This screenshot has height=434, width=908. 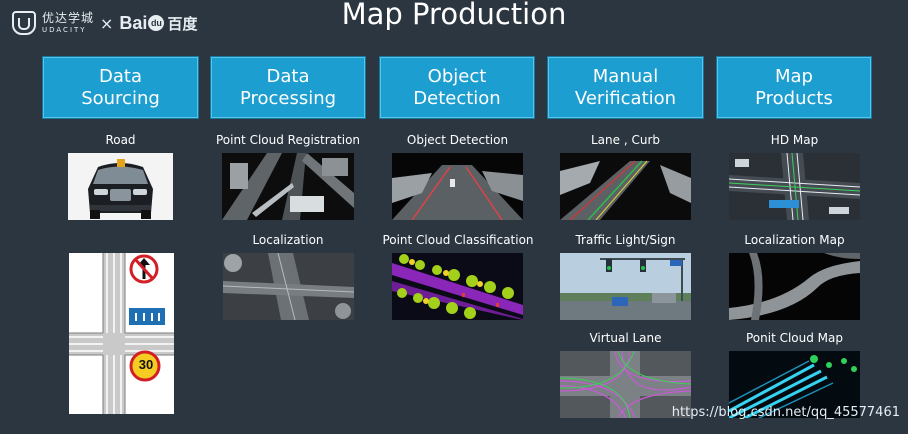 I want to click on header-line1: Manual, so click(x=625, y=76).